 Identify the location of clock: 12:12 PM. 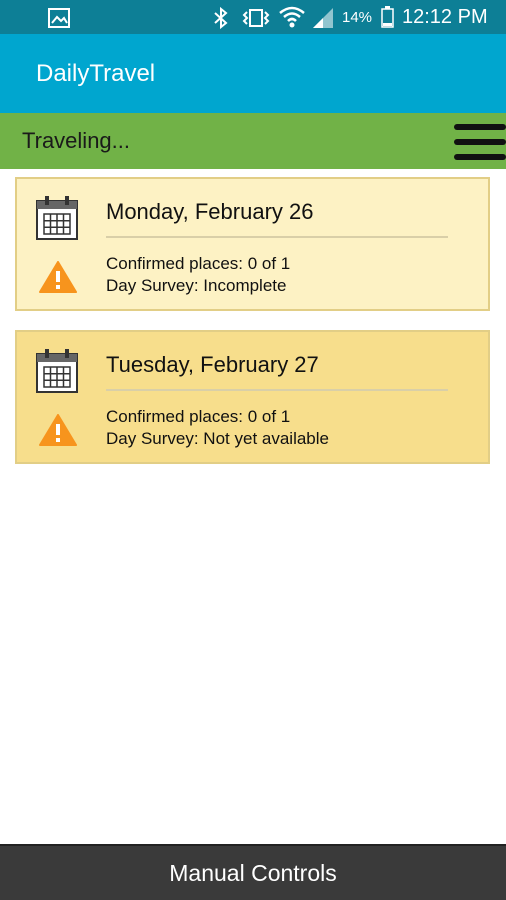
(445, 17).